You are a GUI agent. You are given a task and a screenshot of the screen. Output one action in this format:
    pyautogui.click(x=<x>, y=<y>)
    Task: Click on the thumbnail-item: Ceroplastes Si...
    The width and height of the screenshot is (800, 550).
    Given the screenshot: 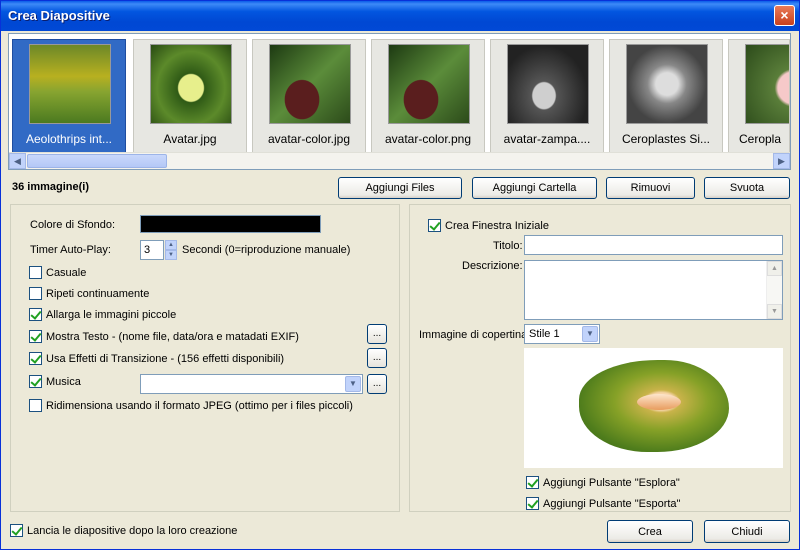 What is the action you would take?
    pyautogui.click(x=666, y=96)
    